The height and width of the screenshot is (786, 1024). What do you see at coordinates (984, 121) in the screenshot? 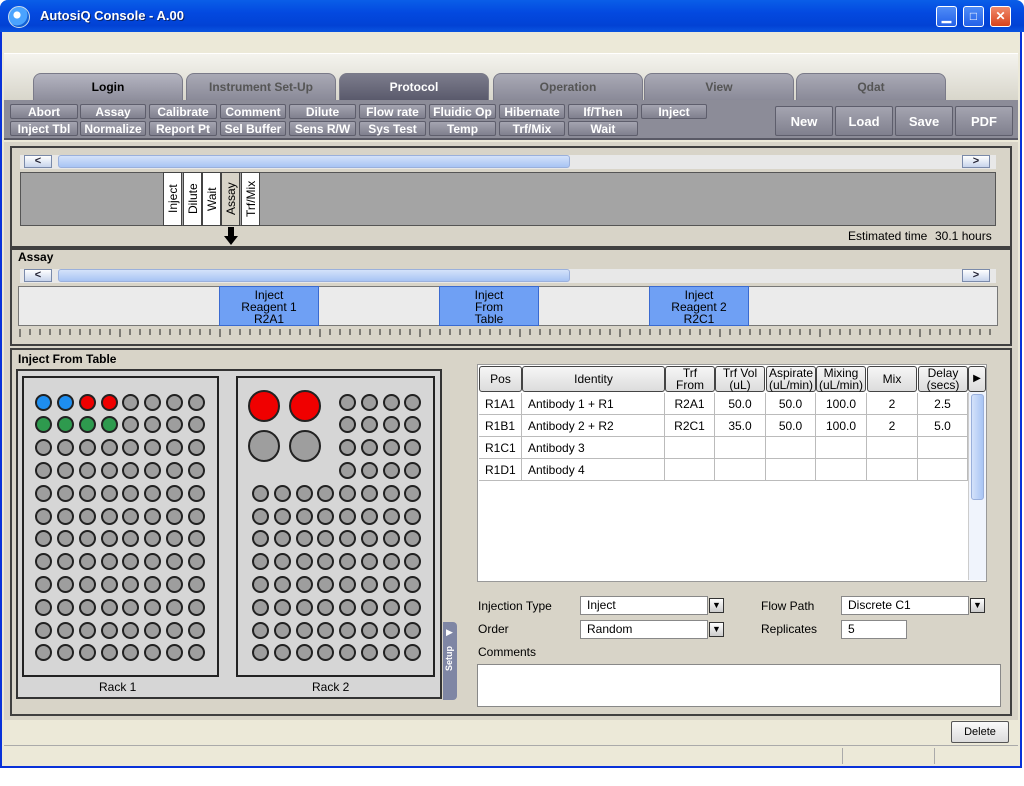
I see `pdf-button: PDF` at bounding box center [984, 121].